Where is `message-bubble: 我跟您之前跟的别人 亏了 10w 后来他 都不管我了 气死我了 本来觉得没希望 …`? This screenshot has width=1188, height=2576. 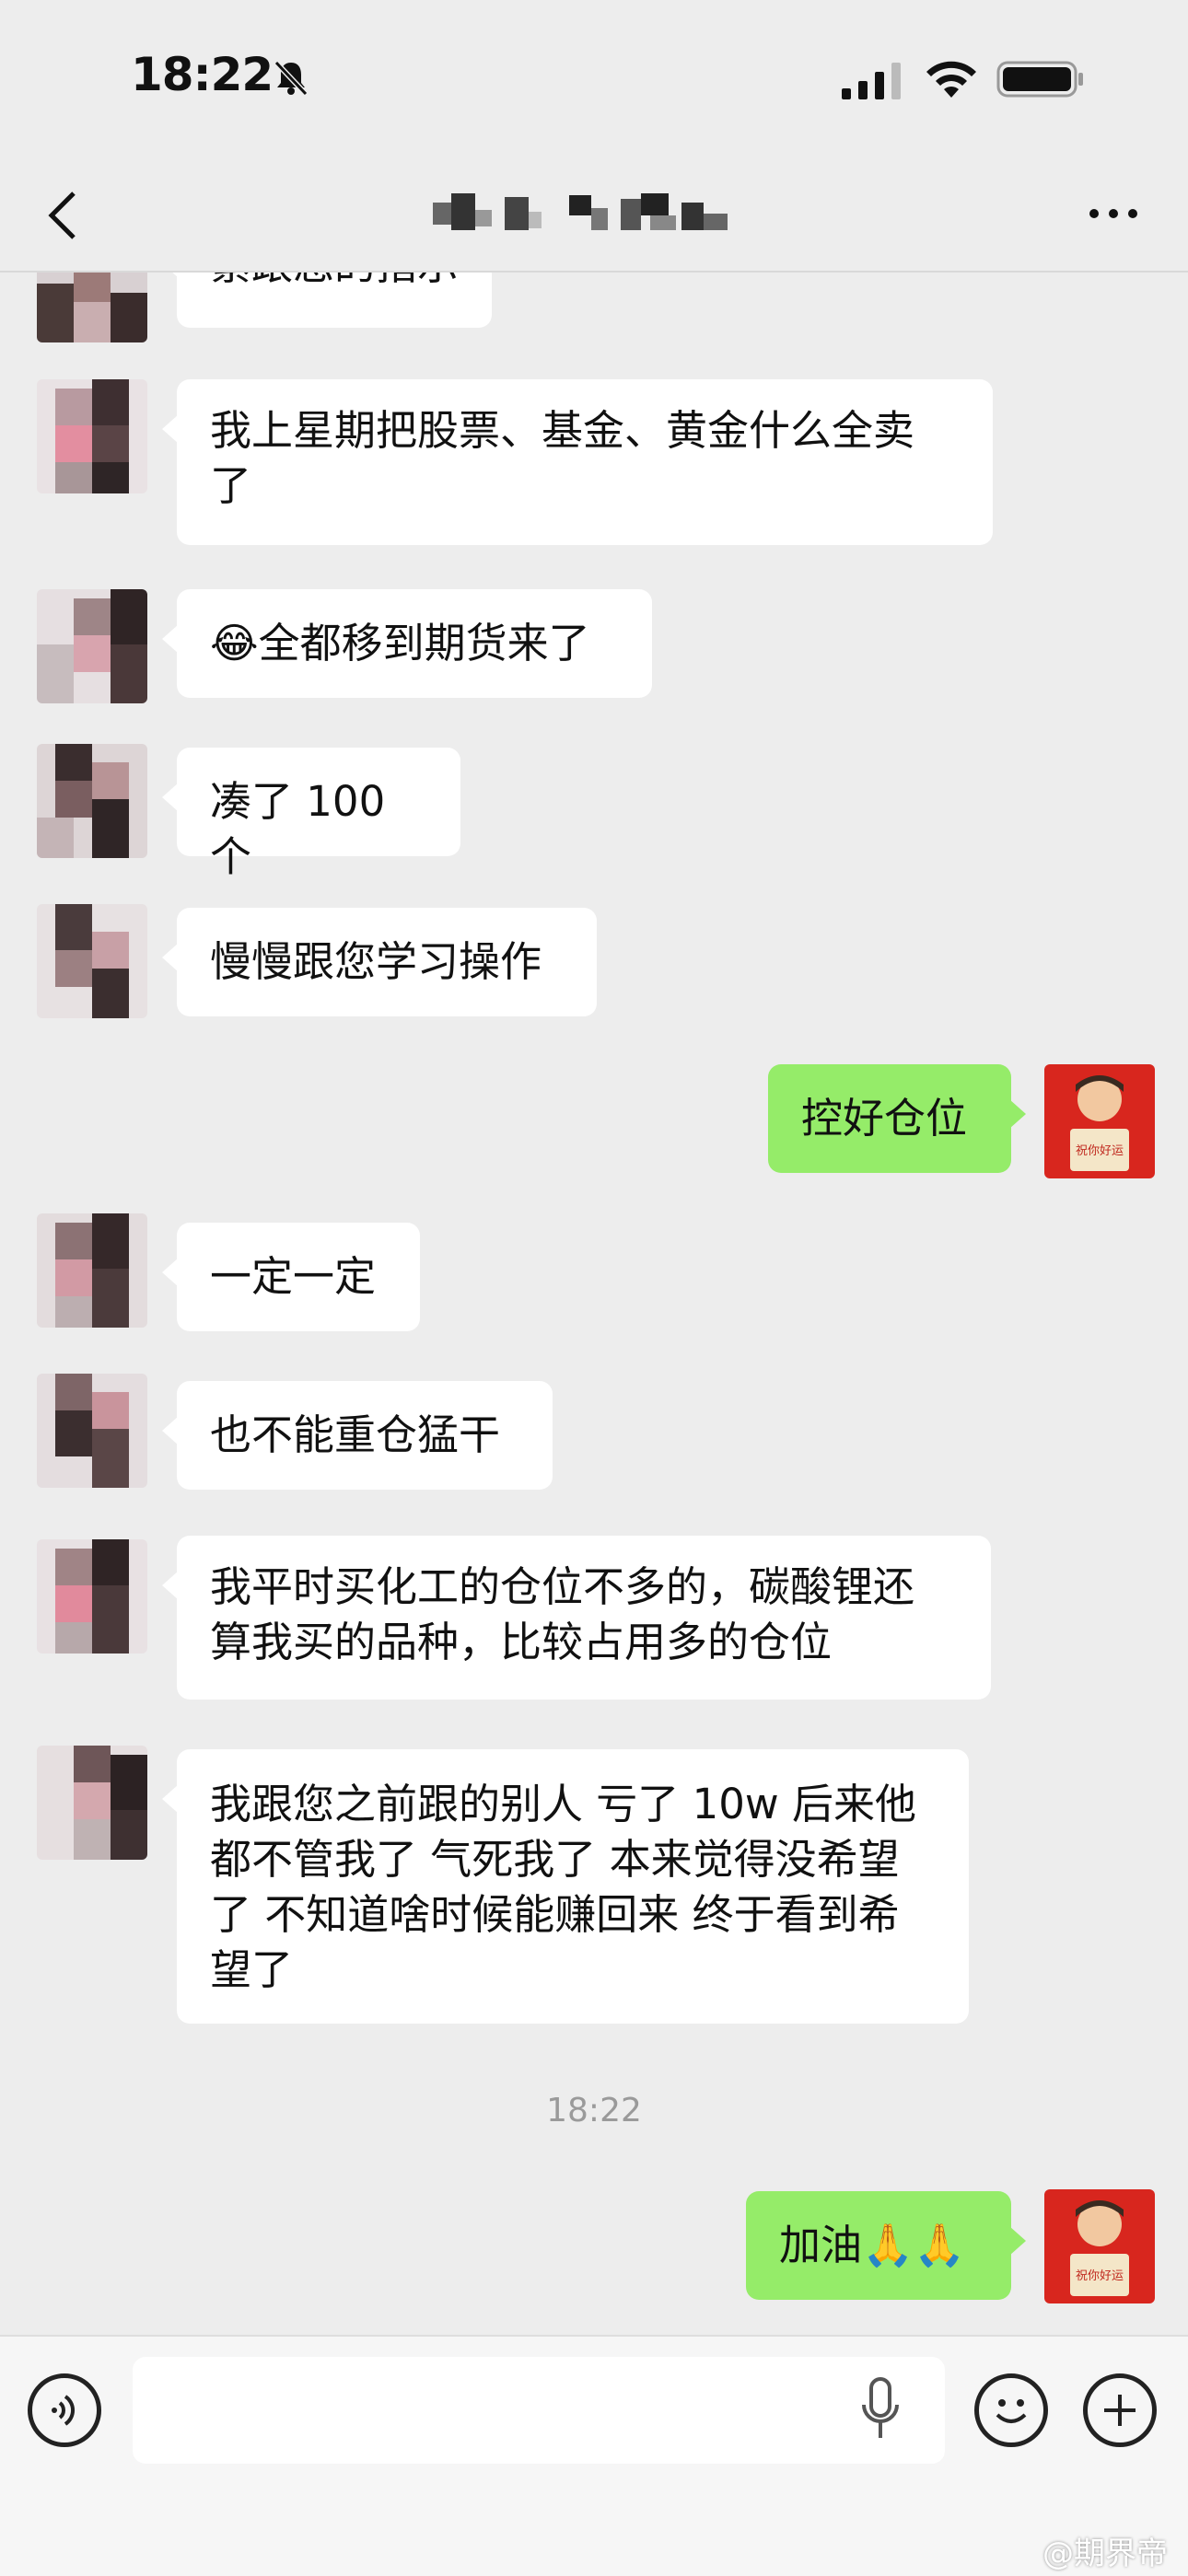 message-bubble: 我跟您之前跟的别人 亏了 10w 后来他 都不管我了 气死我了 本来觉得没希望 … is located at coordinates (565, 1886).